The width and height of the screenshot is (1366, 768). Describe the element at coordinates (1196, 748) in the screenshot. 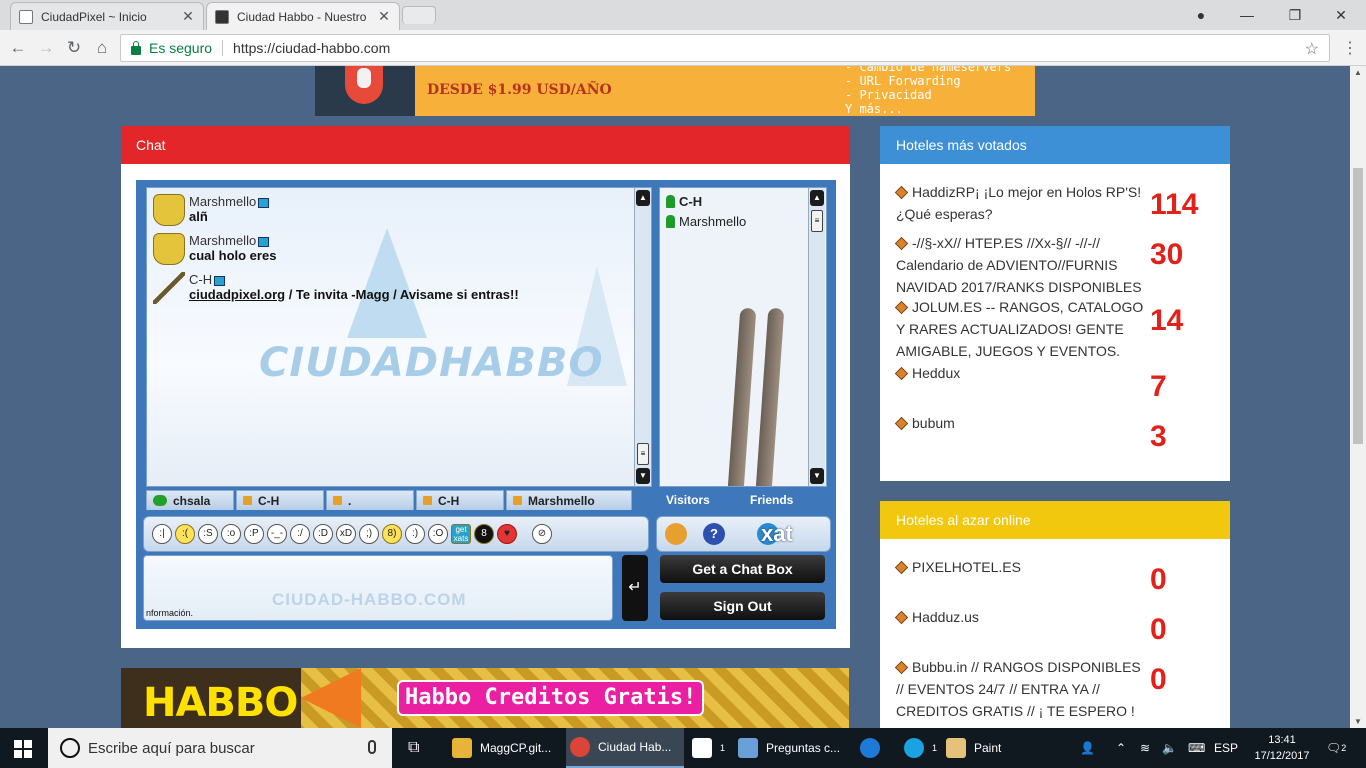

I see `keyboard-icon: ⌨` at that location.